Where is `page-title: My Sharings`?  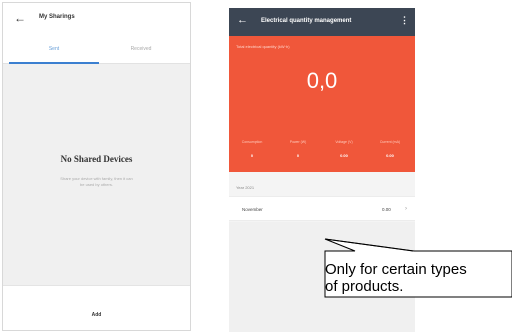
page-title: My Sharings is located at coordinates (57, 17).